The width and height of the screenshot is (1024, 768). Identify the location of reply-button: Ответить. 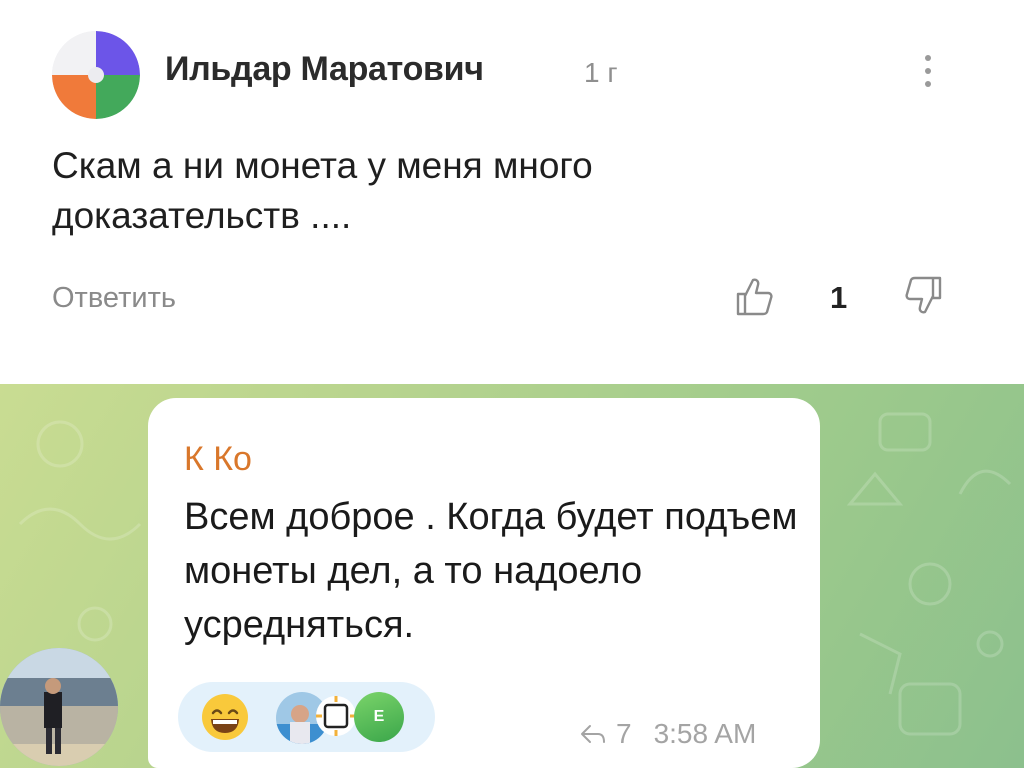
(114, 298).